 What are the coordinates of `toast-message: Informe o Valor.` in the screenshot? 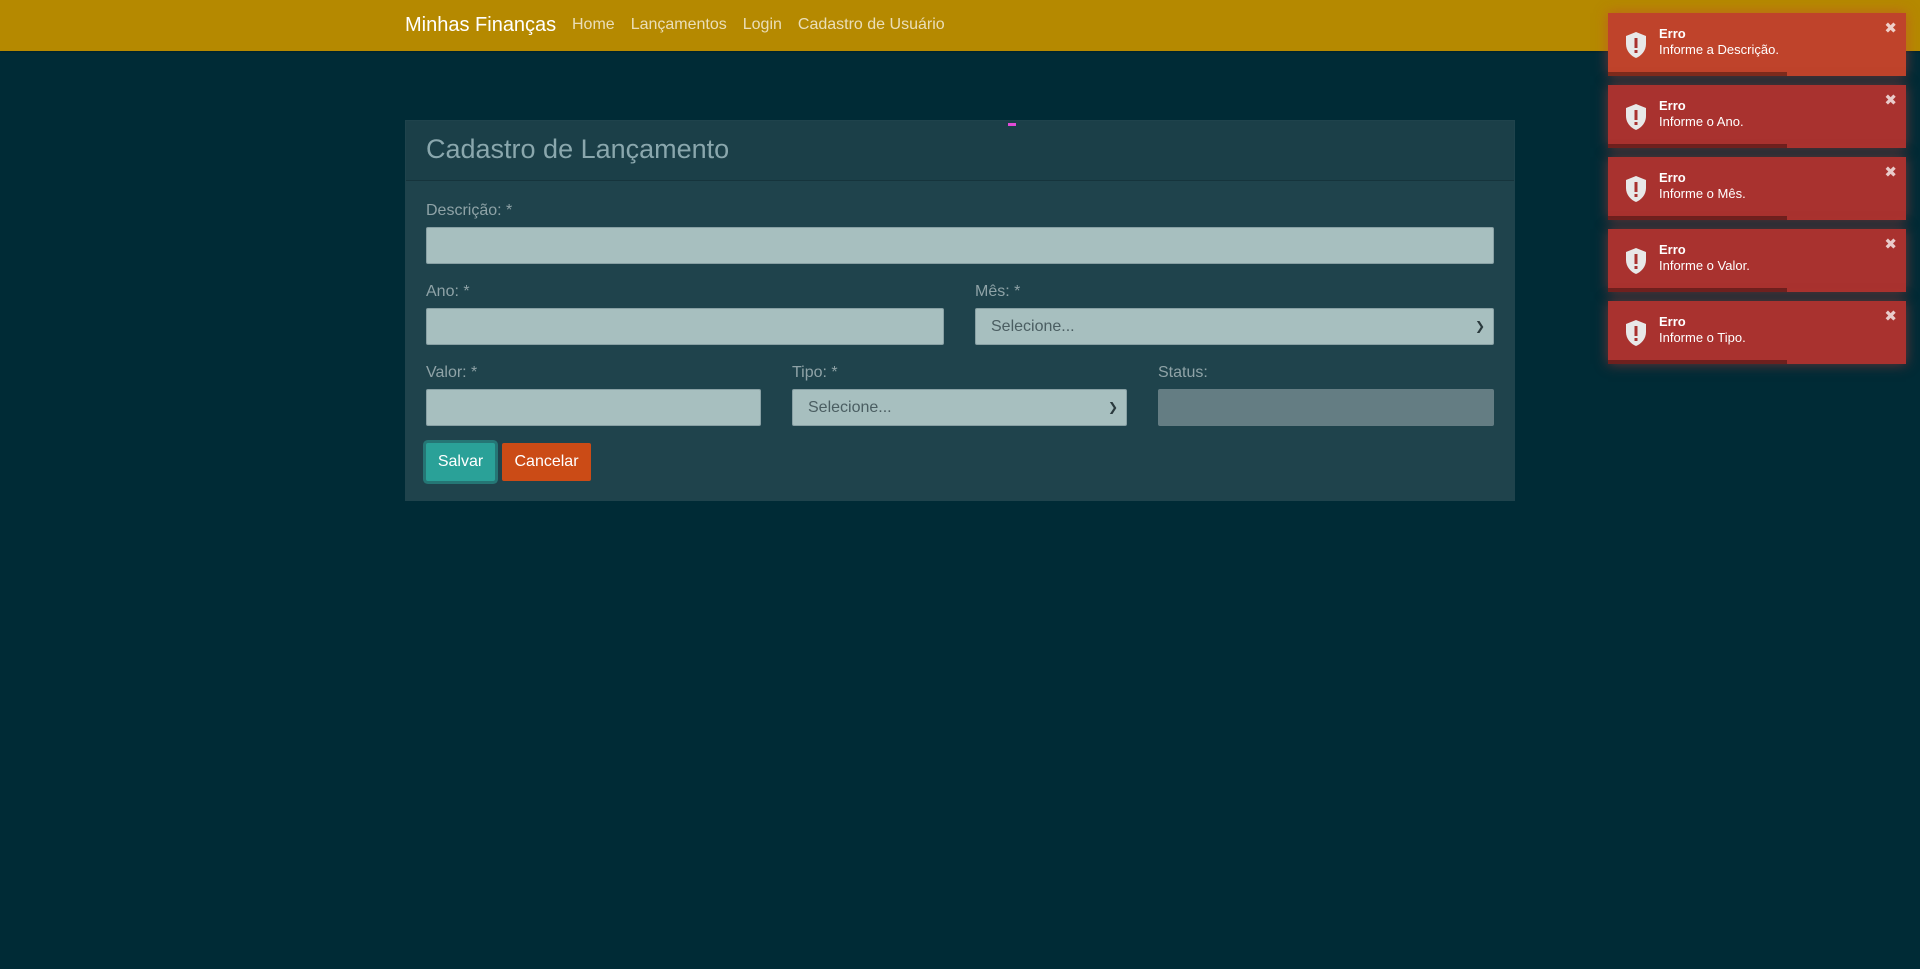 It's located at (1704, 265).